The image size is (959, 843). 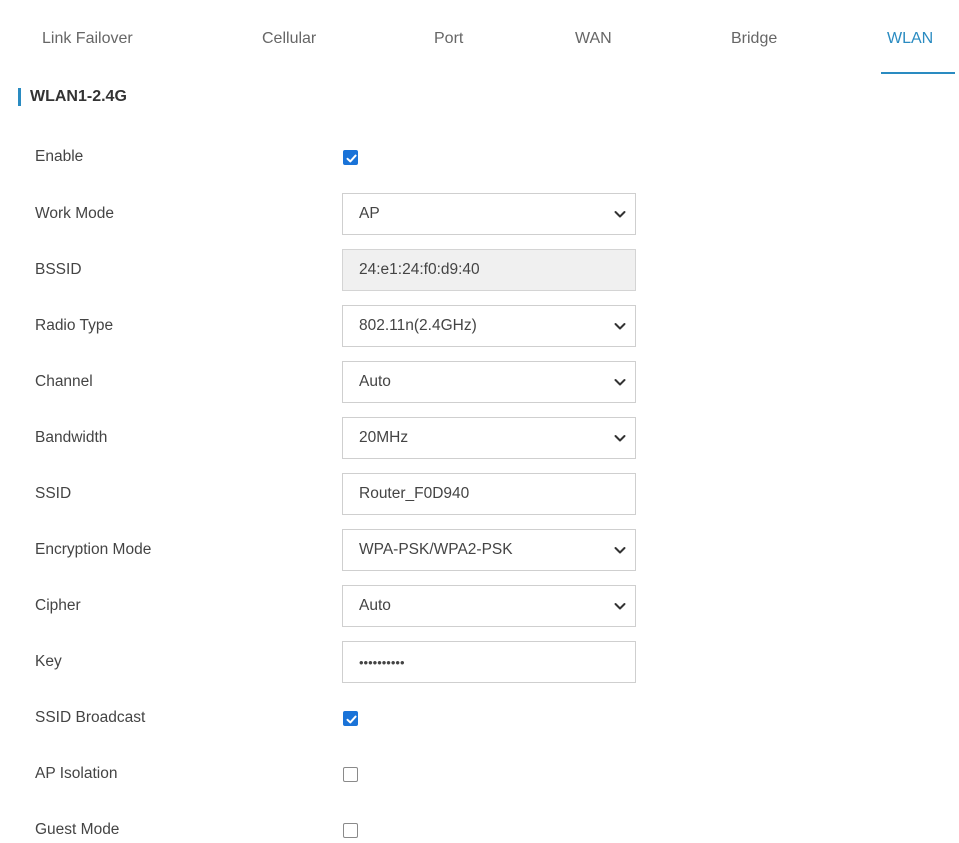 I want to click on enable-checkbox, so click(x=350, y=157).